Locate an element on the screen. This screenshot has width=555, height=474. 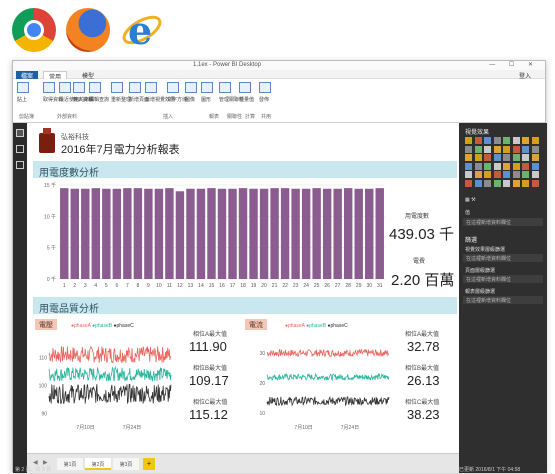
ribbon-button-1: 取得資料 is located at coordinates (53, 92).